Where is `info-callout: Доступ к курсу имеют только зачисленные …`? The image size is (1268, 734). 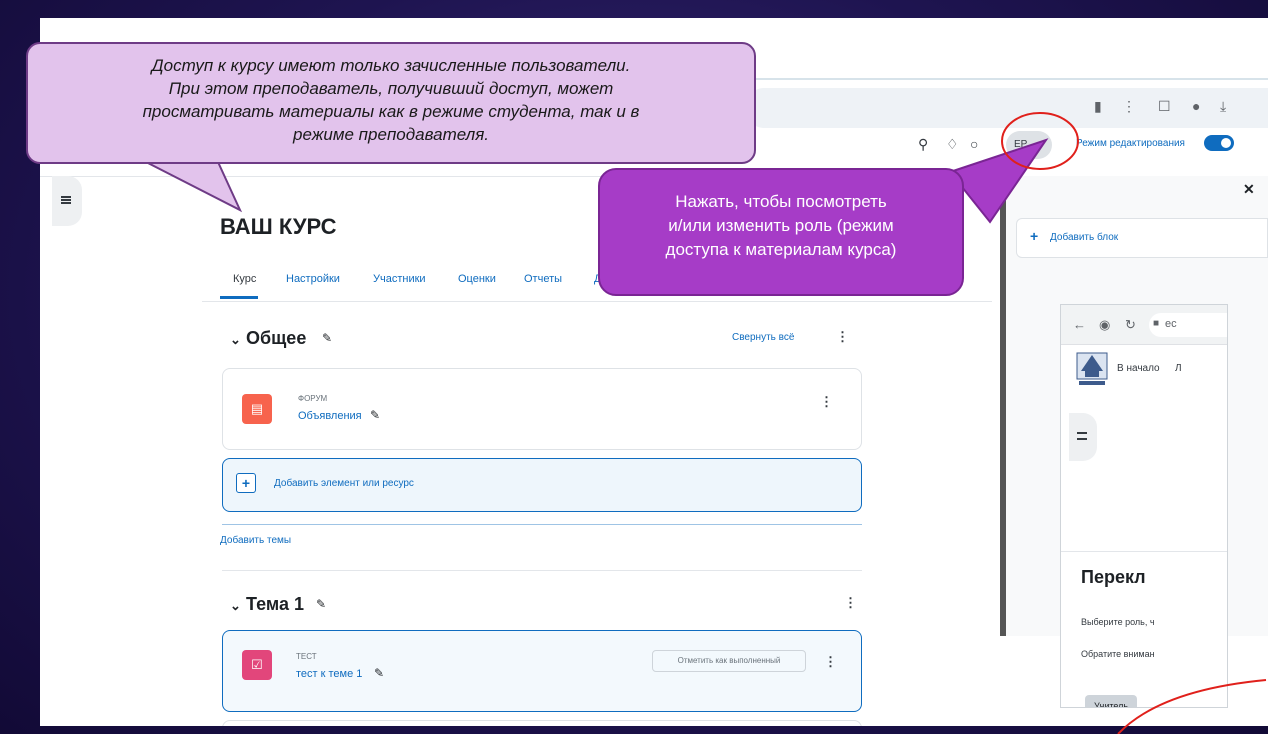
info-callout: Доступ к курсу имеют только зачисленные … is located at coordinates (391, 103).